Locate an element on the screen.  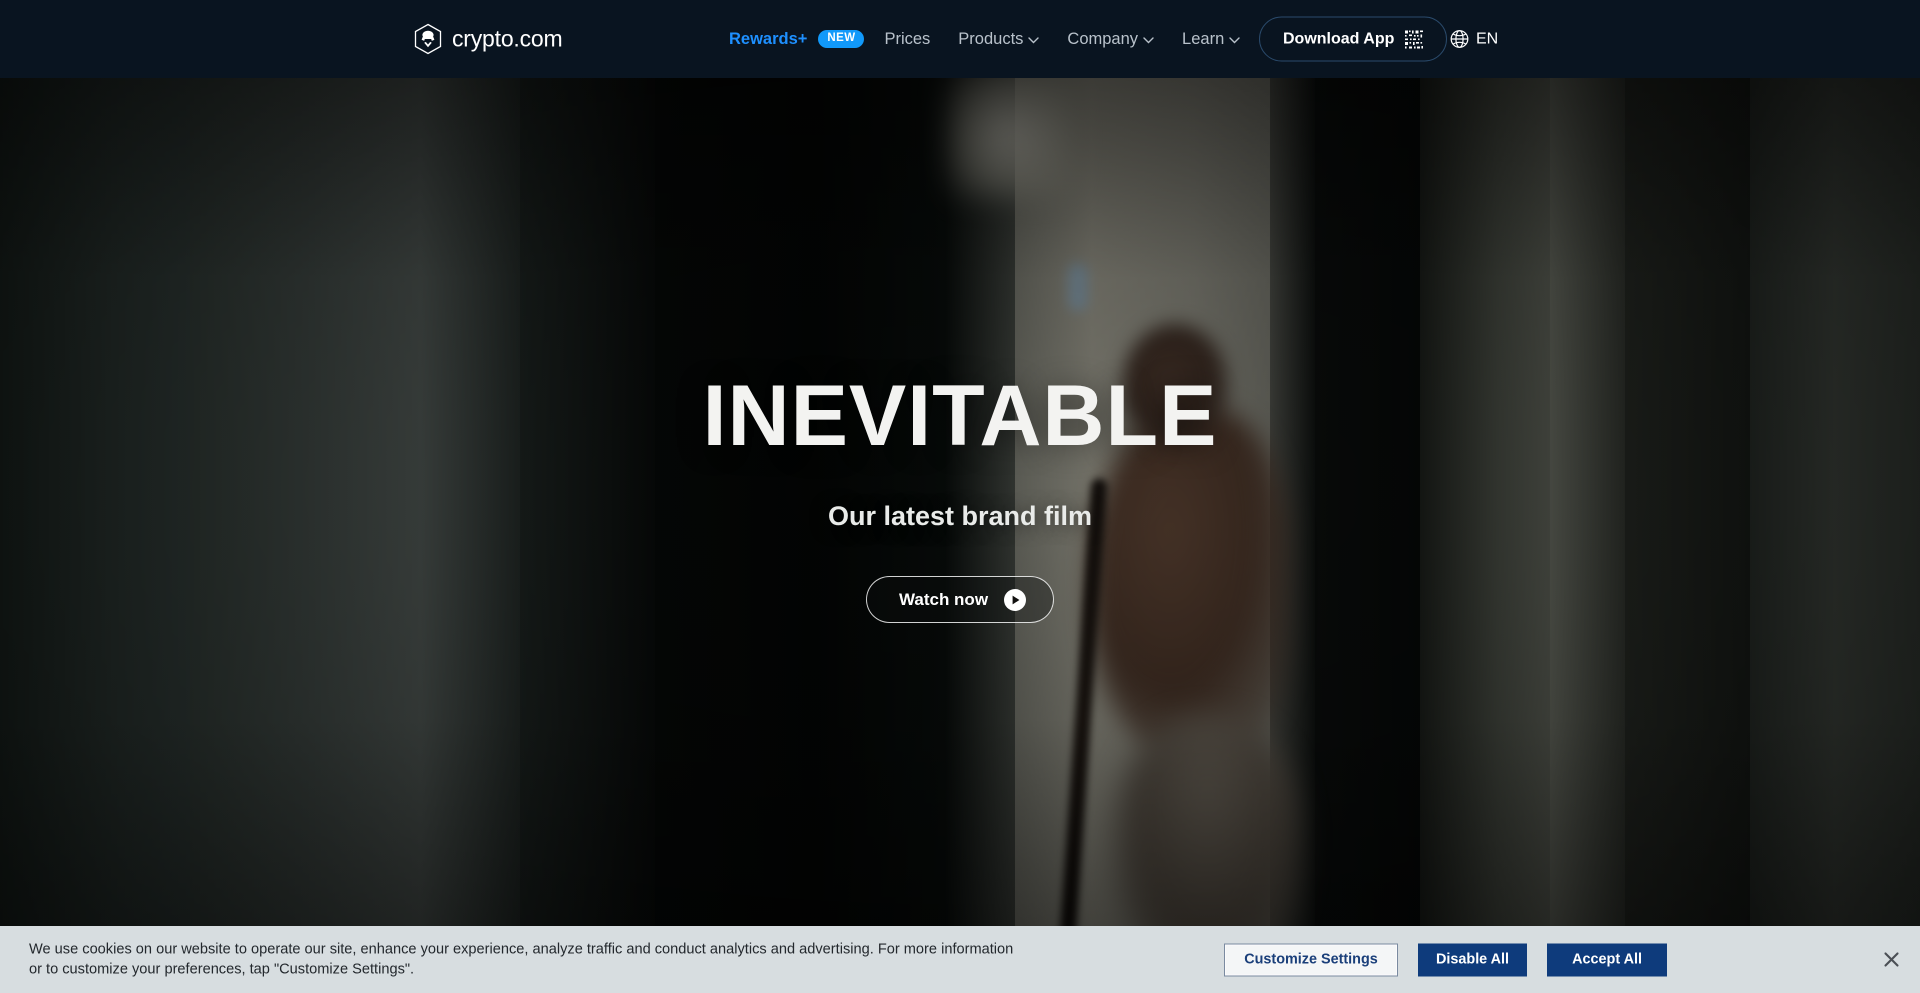
nav-item-company-label: Company is located at coordinates (1103, 38).